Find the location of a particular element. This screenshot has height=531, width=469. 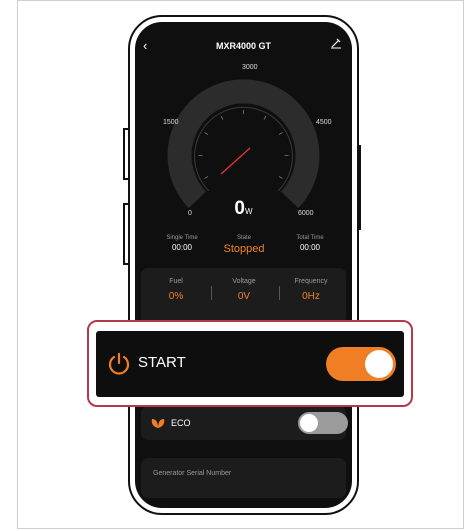

total-time-value: 00:00 is located at coordinates (310, 247).